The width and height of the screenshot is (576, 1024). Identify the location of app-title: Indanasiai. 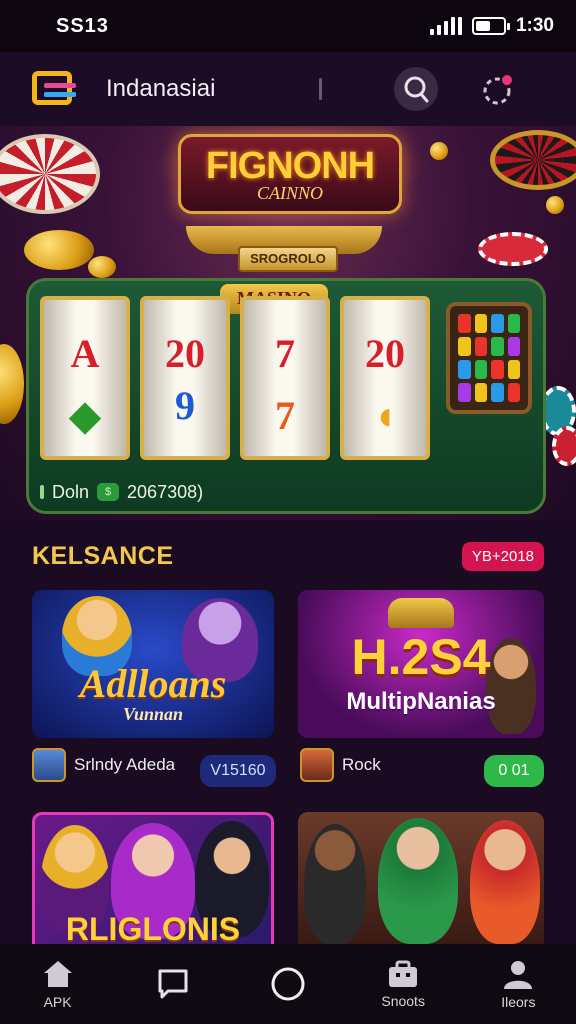
(161, 88).